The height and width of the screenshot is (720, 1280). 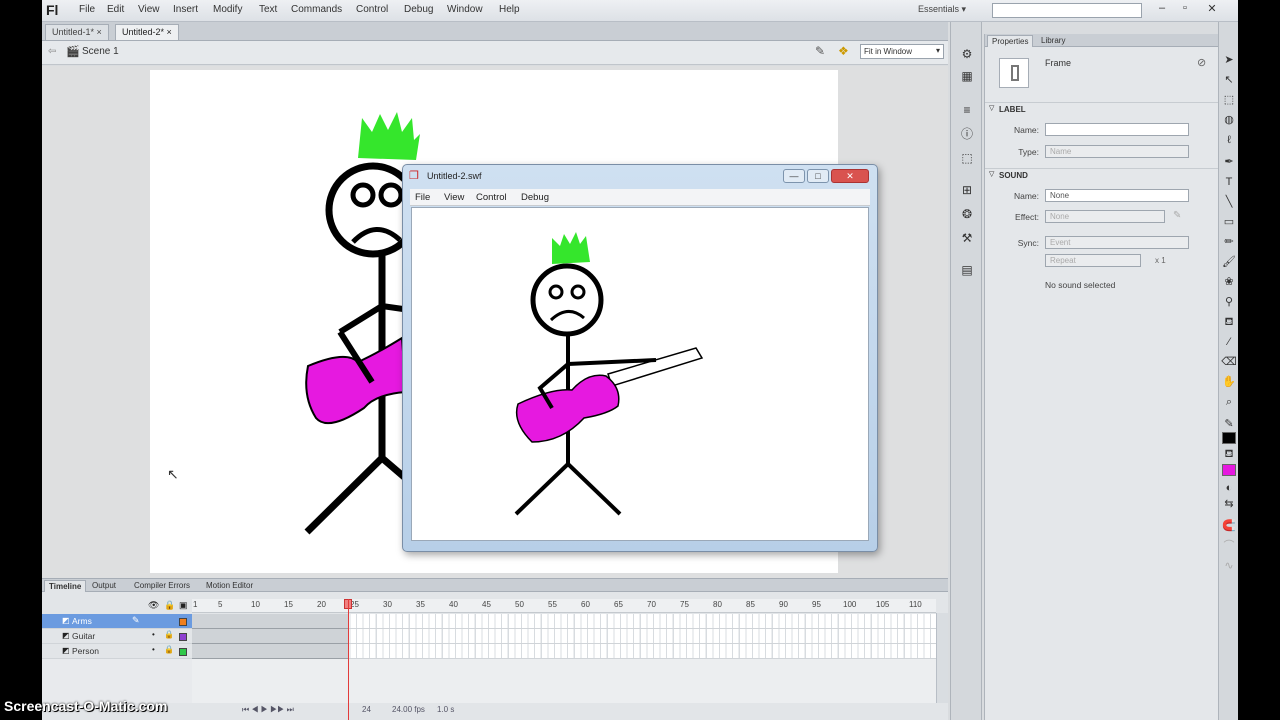 What do you see at coordinates (967, 54) in the screenshot?
I see `color-panel-icon: ⚙` at bounding box center [967, 54].